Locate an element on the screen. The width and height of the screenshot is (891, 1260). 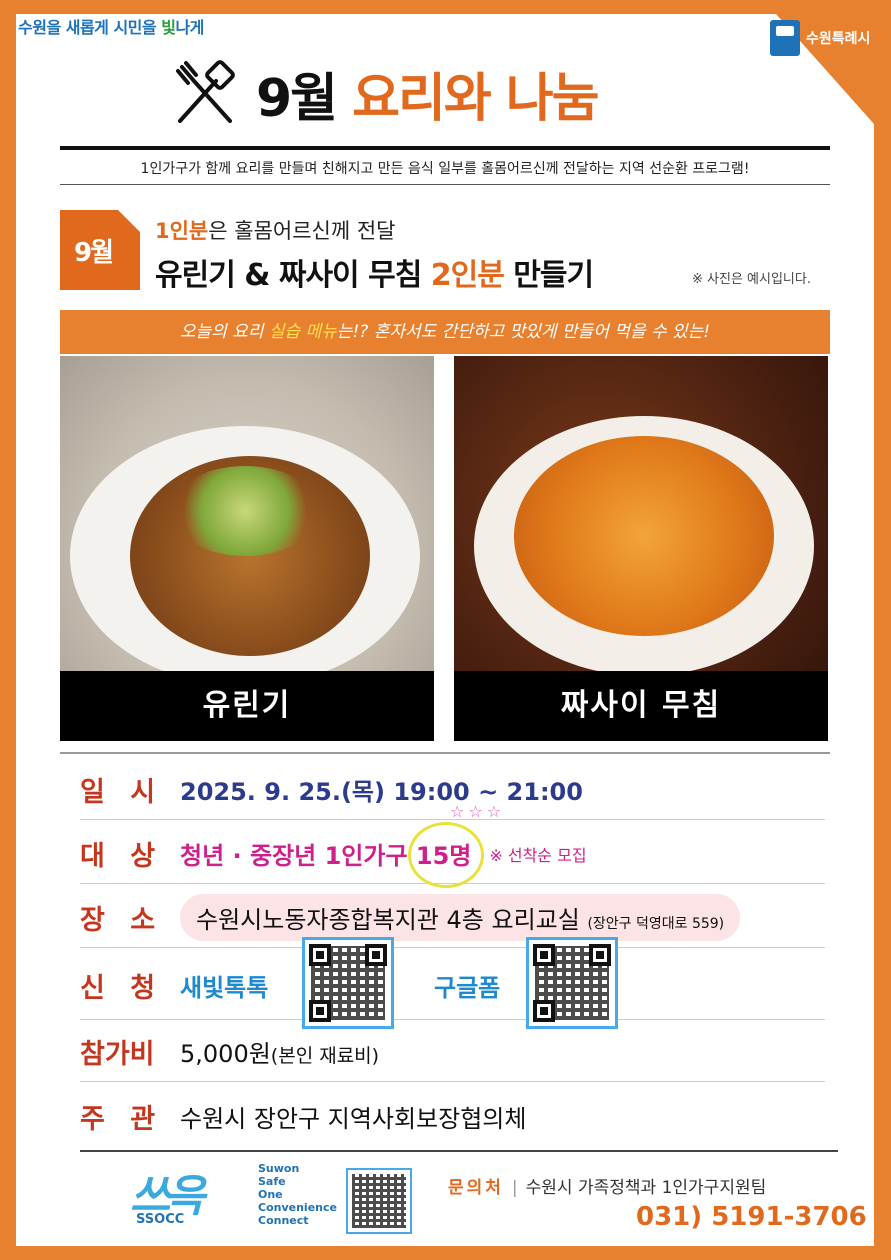
contact-org: 수원시 가족정책과 1인가구지원팀 is located at coordinates (646, 1188).